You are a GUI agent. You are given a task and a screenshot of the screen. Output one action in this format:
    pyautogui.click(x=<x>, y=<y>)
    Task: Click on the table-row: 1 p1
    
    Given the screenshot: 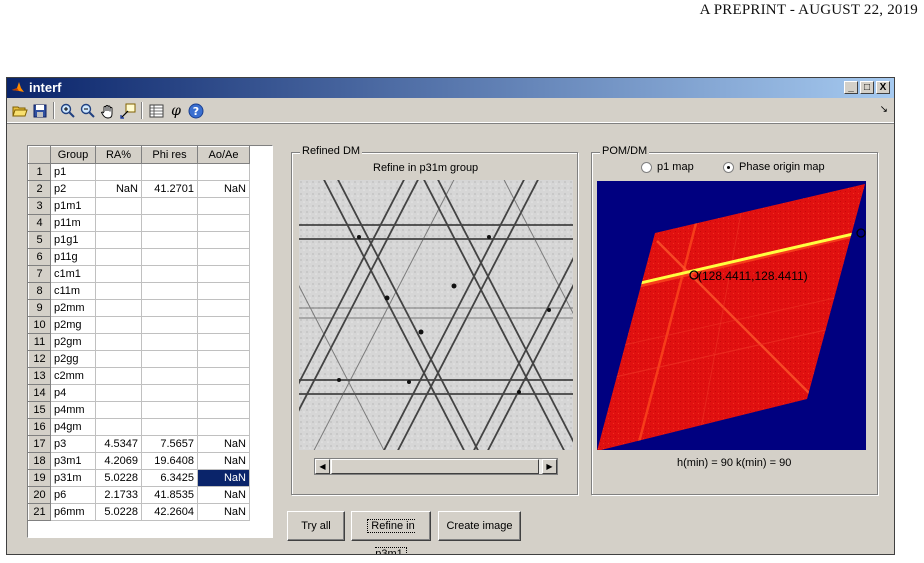 What is the action you would take?
    pyautogui.click(x=139, y=172)
    